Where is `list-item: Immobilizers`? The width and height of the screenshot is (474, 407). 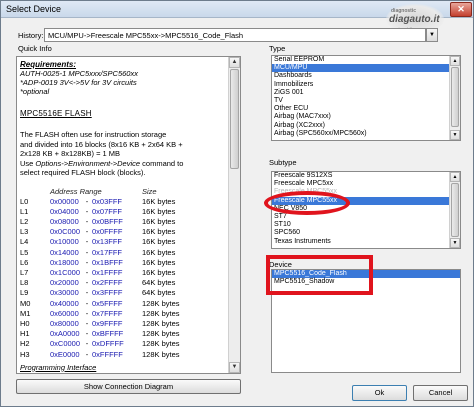
list-item: Immobilizers is located at coordinates (366, 85).